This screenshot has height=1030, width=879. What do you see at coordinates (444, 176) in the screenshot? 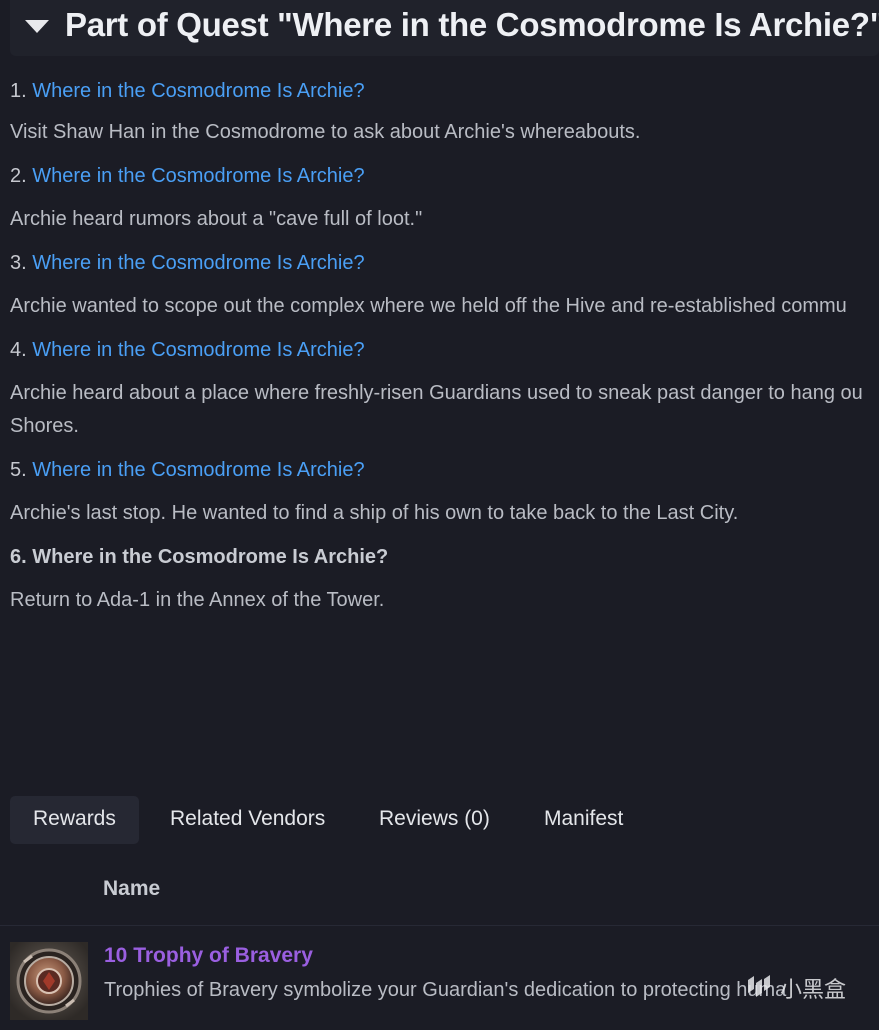
I see `step-heading: 2. Where in the Cosmodrome Is Archie?` at bounding box center [444, 176].